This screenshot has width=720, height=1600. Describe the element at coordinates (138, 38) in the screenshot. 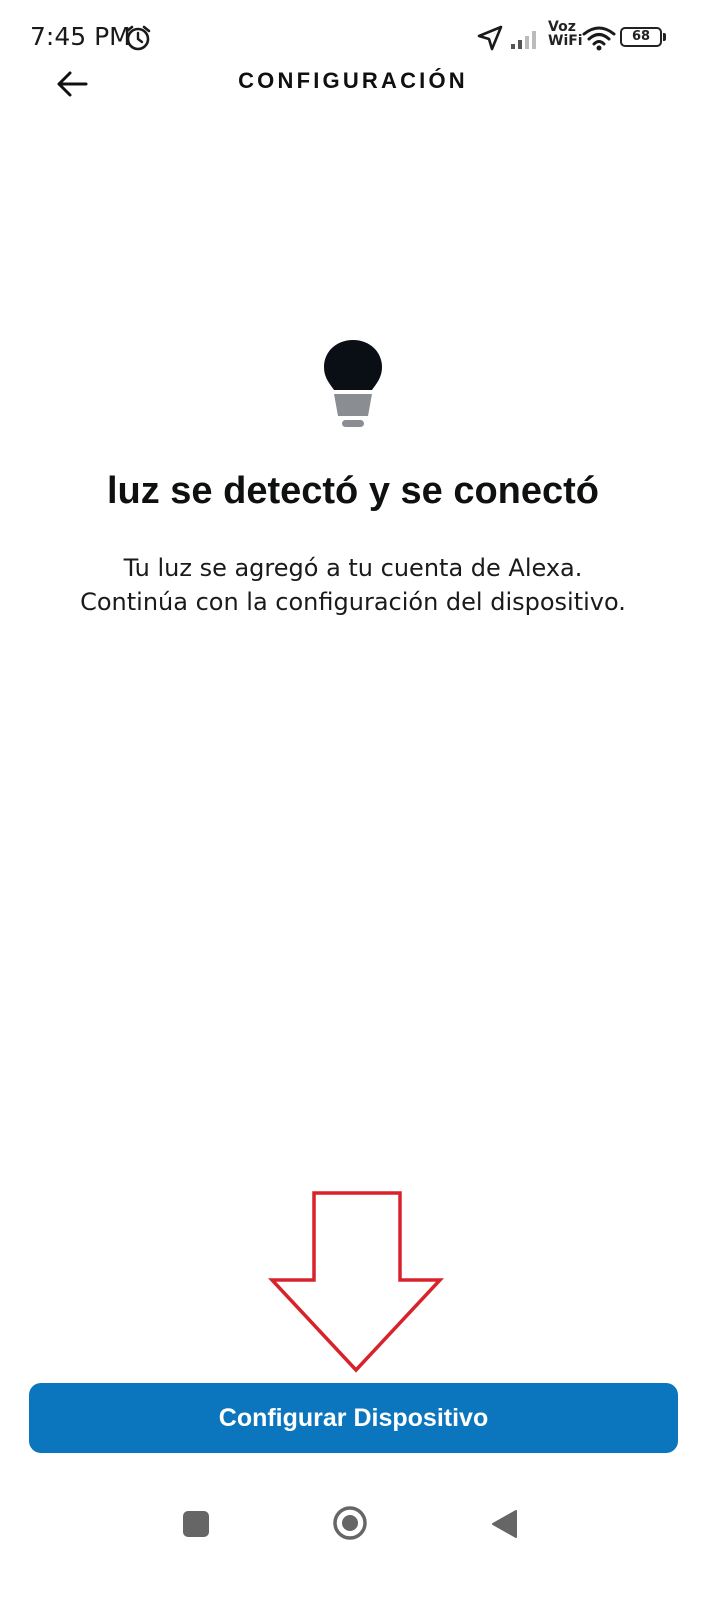

I see `alarm-icon` at that location.